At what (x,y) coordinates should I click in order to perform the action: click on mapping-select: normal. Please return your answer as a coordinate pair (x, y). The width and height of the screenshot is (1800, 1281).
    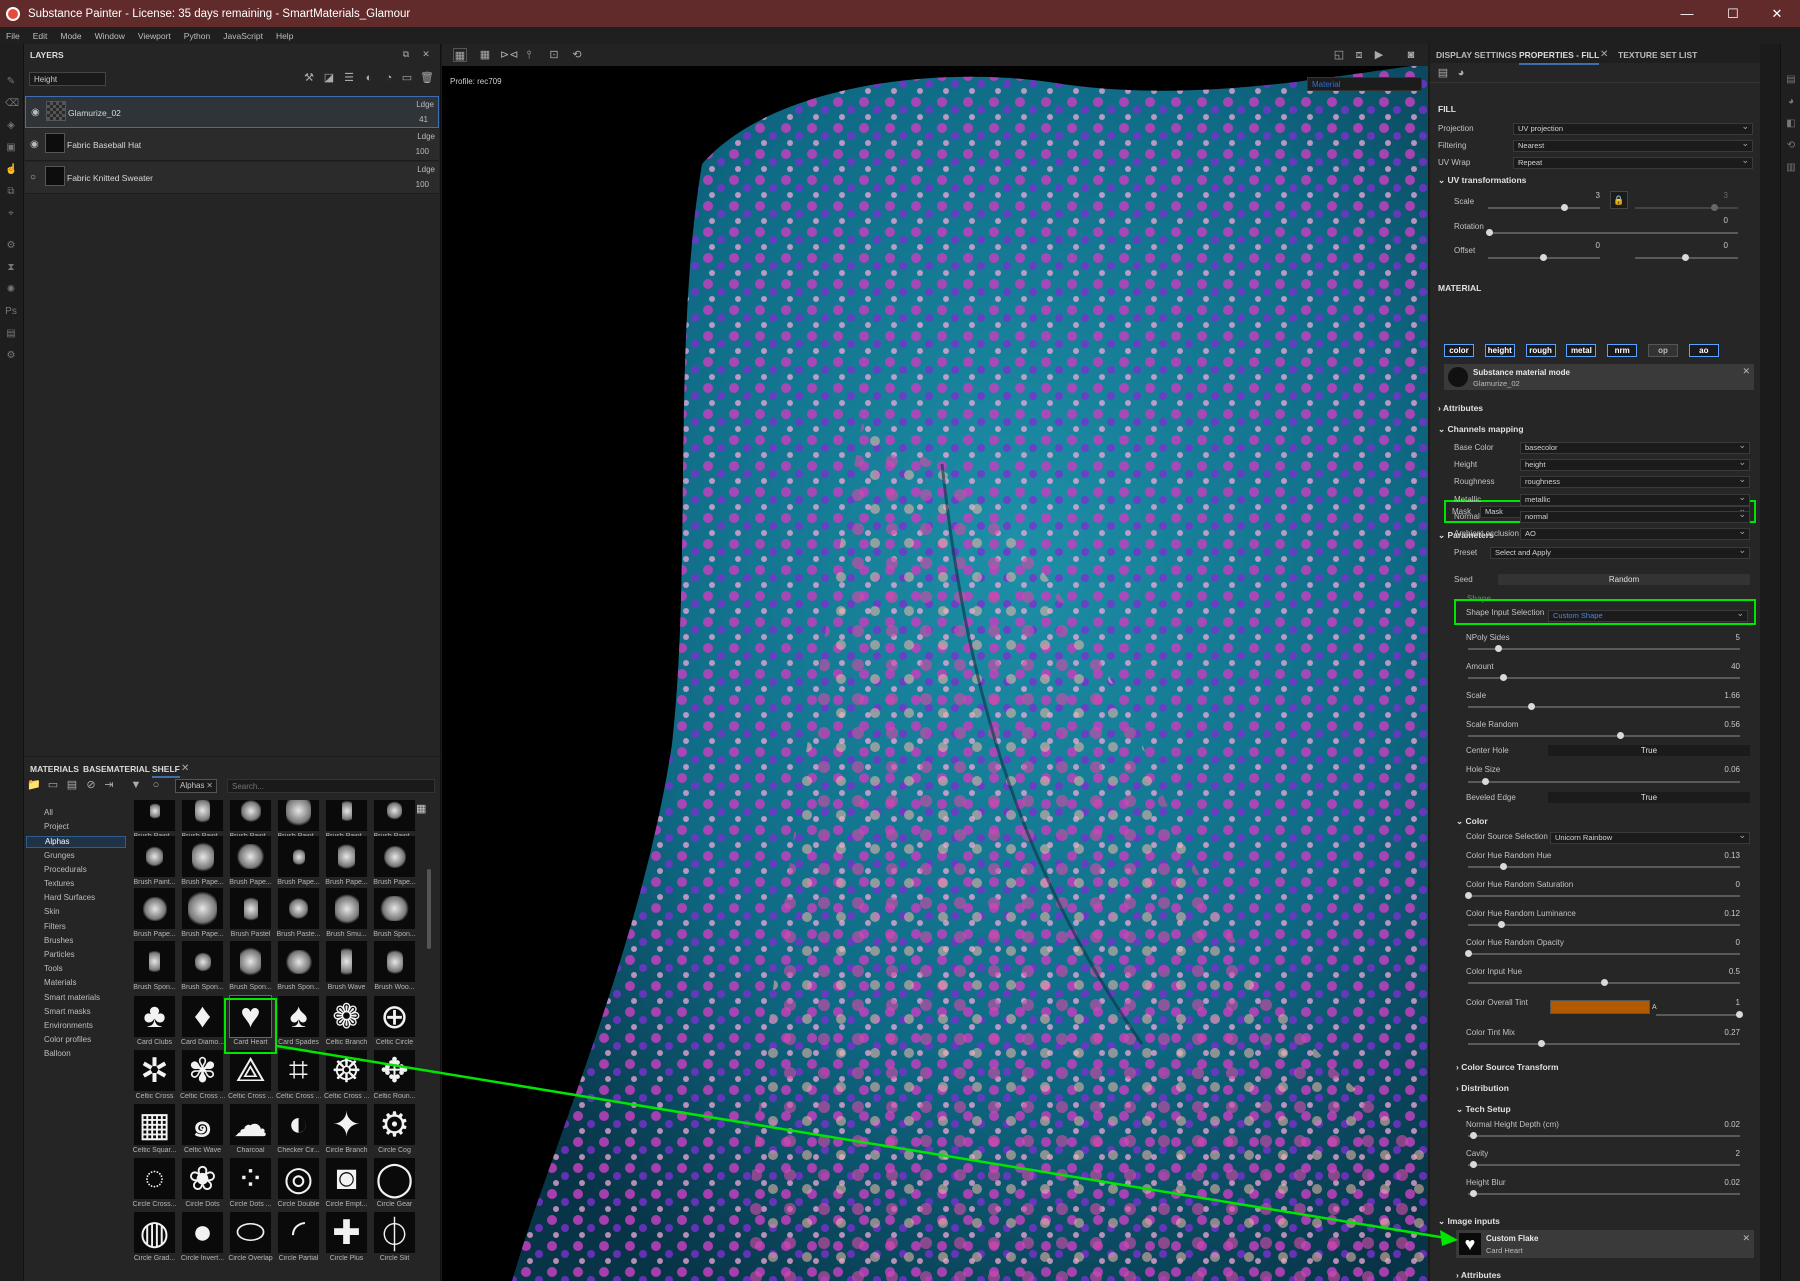
    Looking at the image, I should click on (1635, 516).